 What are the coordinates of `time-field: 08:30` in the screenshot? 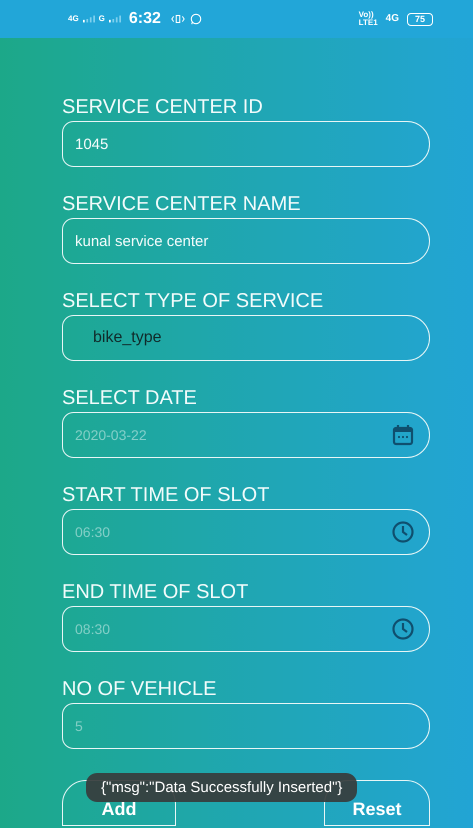 It's located at (246, 629).